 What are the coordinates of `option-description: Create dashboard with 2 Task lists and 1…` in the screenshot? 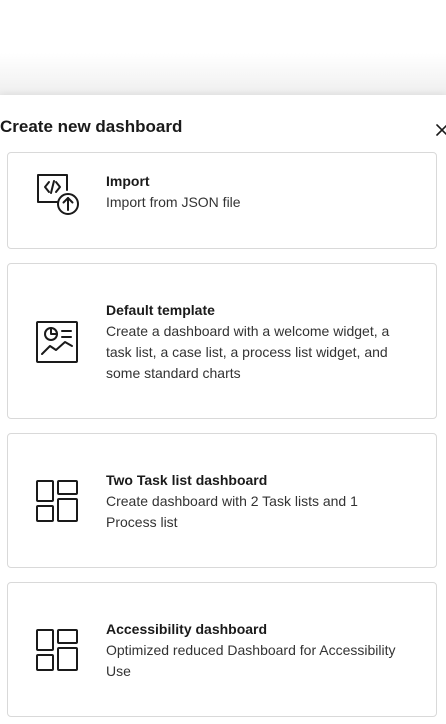 It's located at (232, 511).